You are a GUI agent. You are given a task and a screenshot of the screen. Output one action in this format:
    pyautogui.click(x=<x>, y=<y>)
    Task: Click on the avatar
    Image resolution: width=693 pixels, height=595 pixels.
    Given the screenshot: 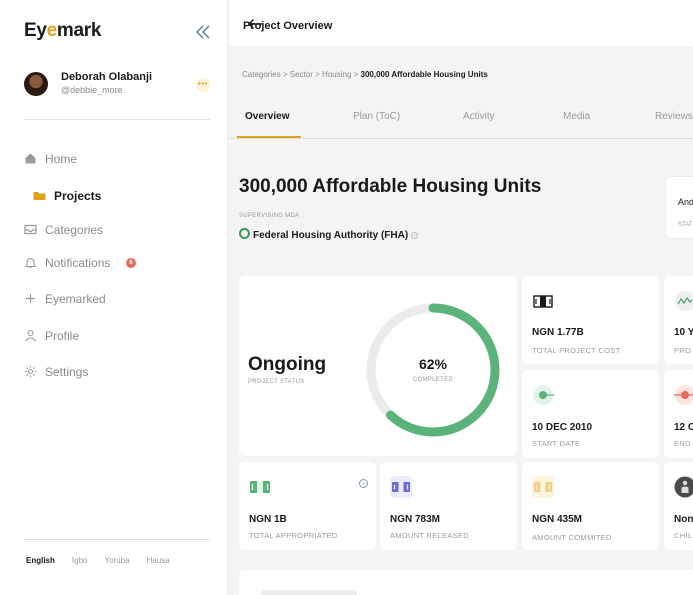 What is the action you would take?
    pyautogui.click(x=36, y=84)
    